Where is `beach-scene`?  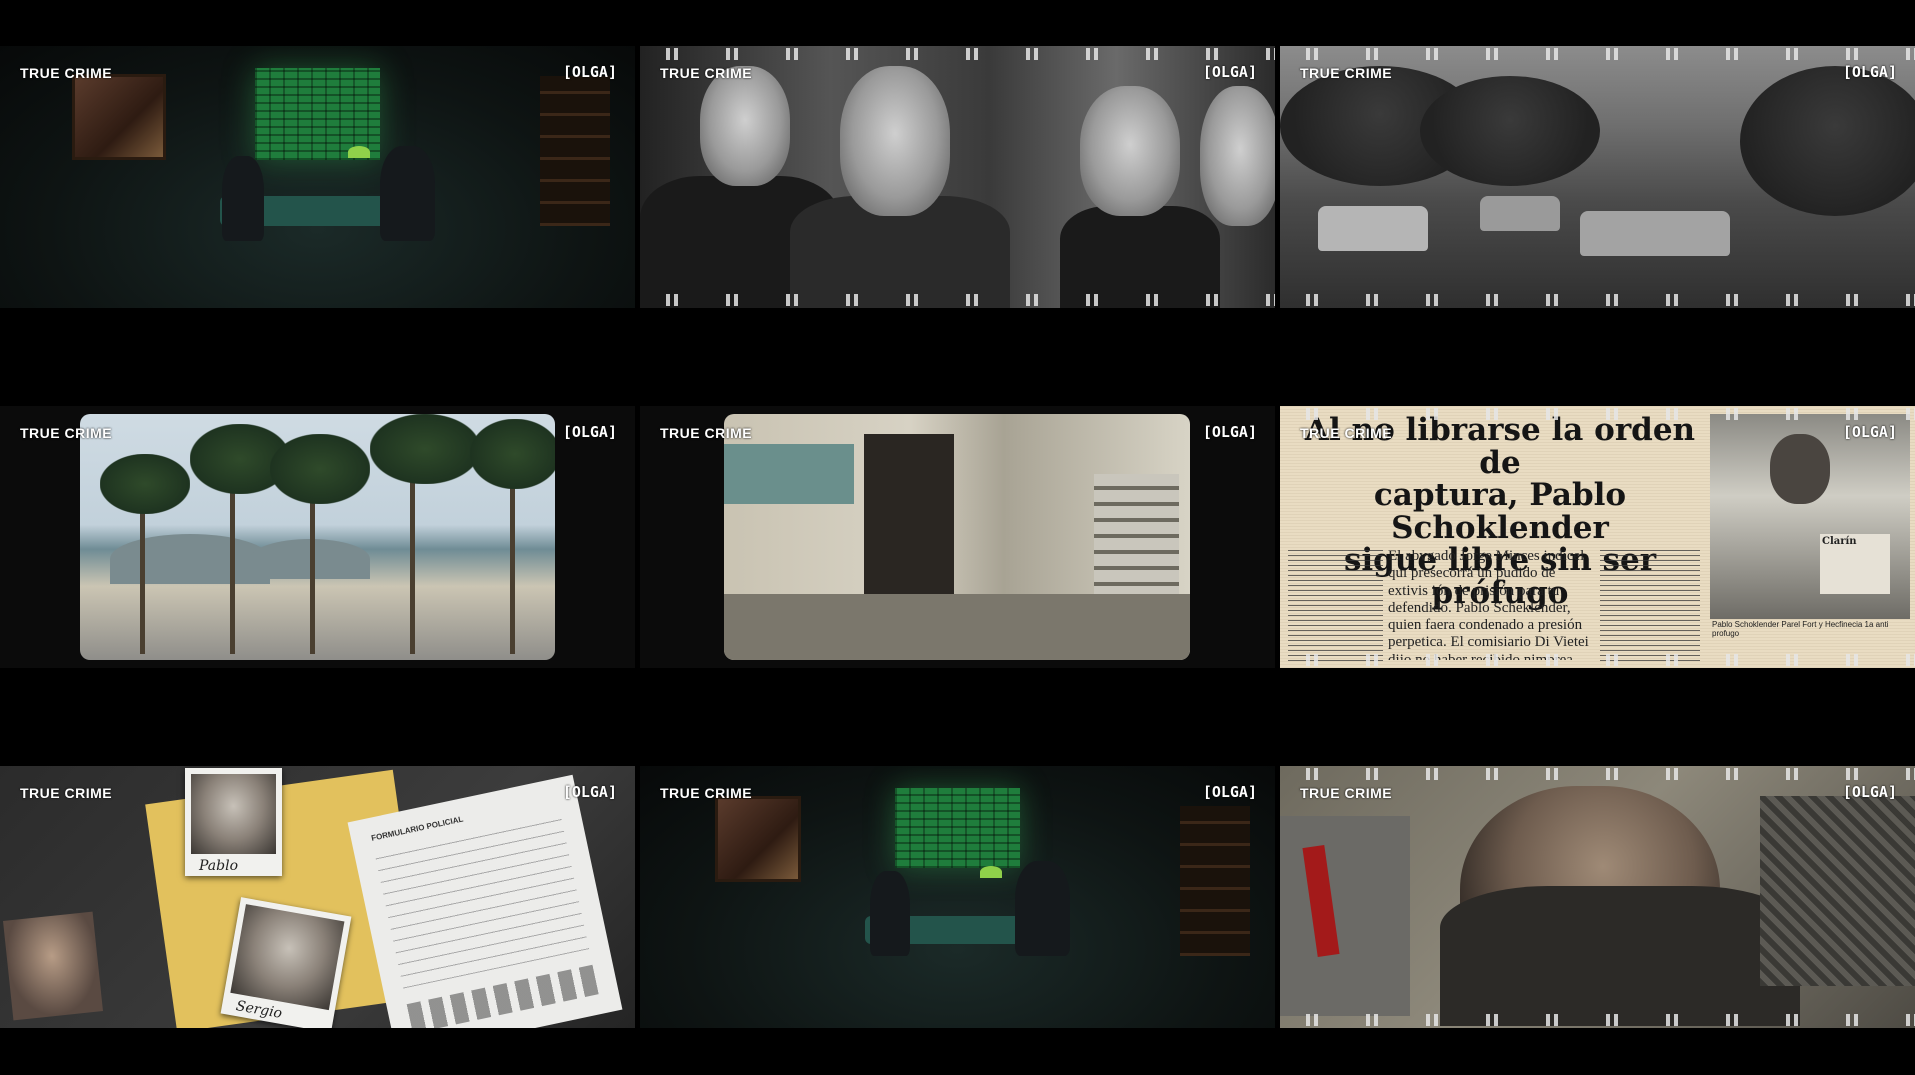
beach-scene is located at coordinates (317, 537).